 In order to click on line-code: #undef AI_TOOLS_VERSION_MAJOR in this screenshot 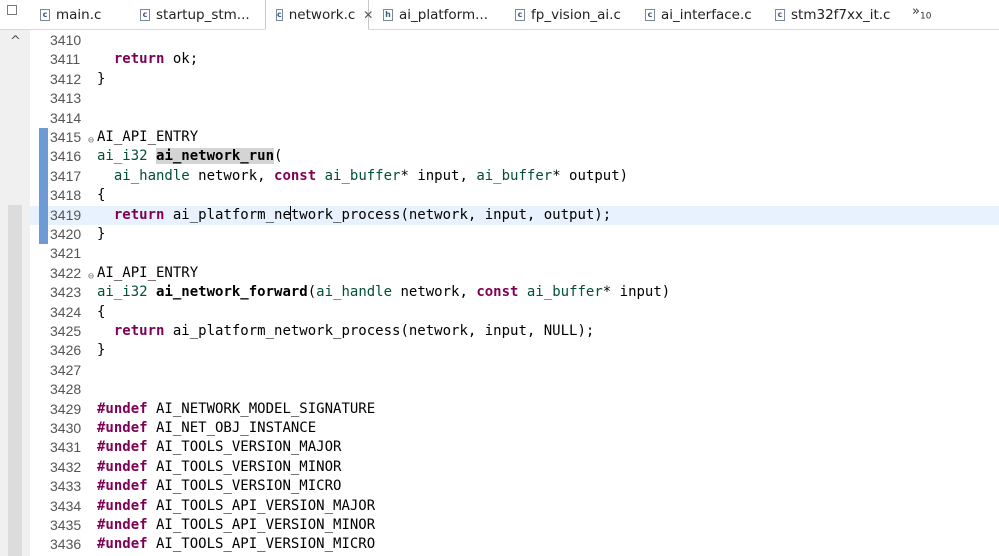, I will do `click(219, 447)`.